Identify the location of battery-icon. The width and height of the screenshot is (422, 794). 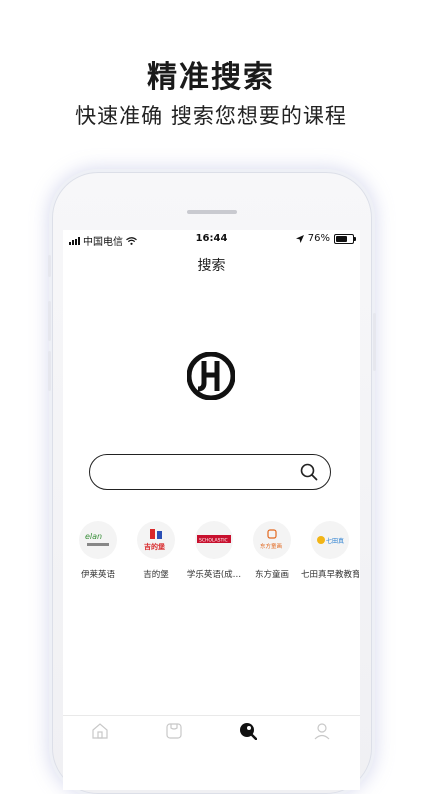
(345, 238).